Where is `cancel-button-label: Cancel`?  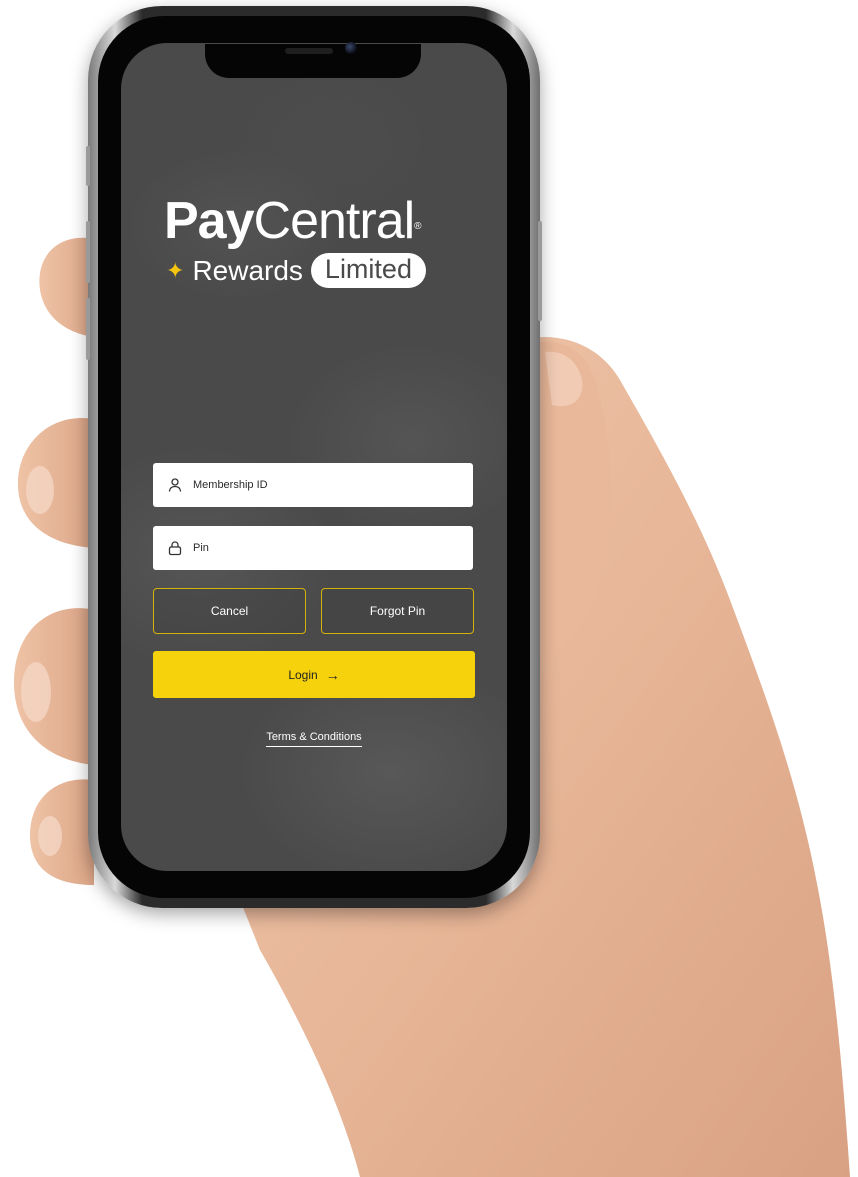 cancel-button-label: Cancel is located at coordinates (229, 611).